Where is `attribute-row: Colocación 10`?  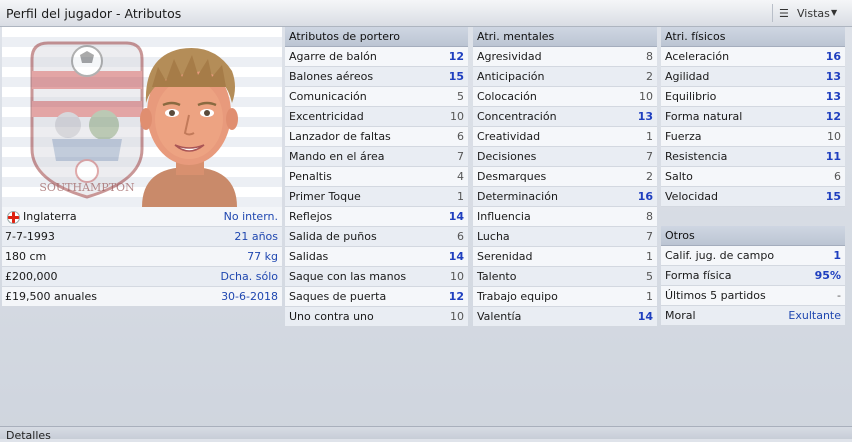 attribute-row: Colocación 10 is located at coordinates (565, 97).